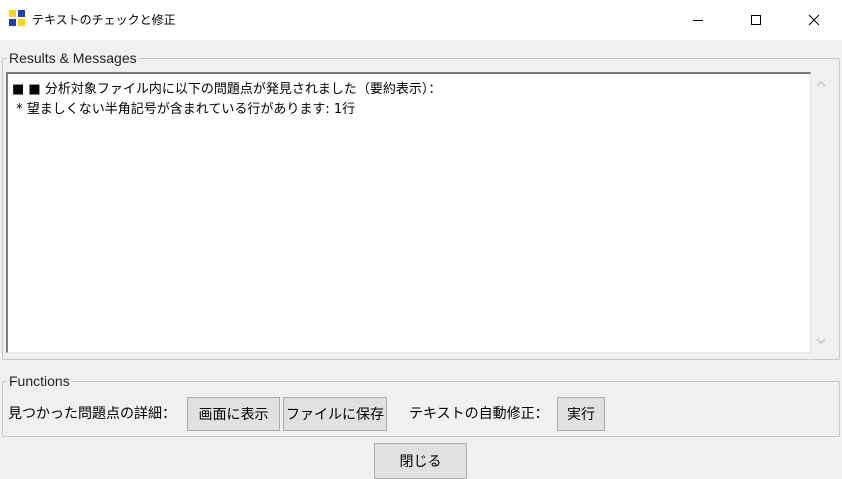  I want to click on close-icon, so click(814, 20).